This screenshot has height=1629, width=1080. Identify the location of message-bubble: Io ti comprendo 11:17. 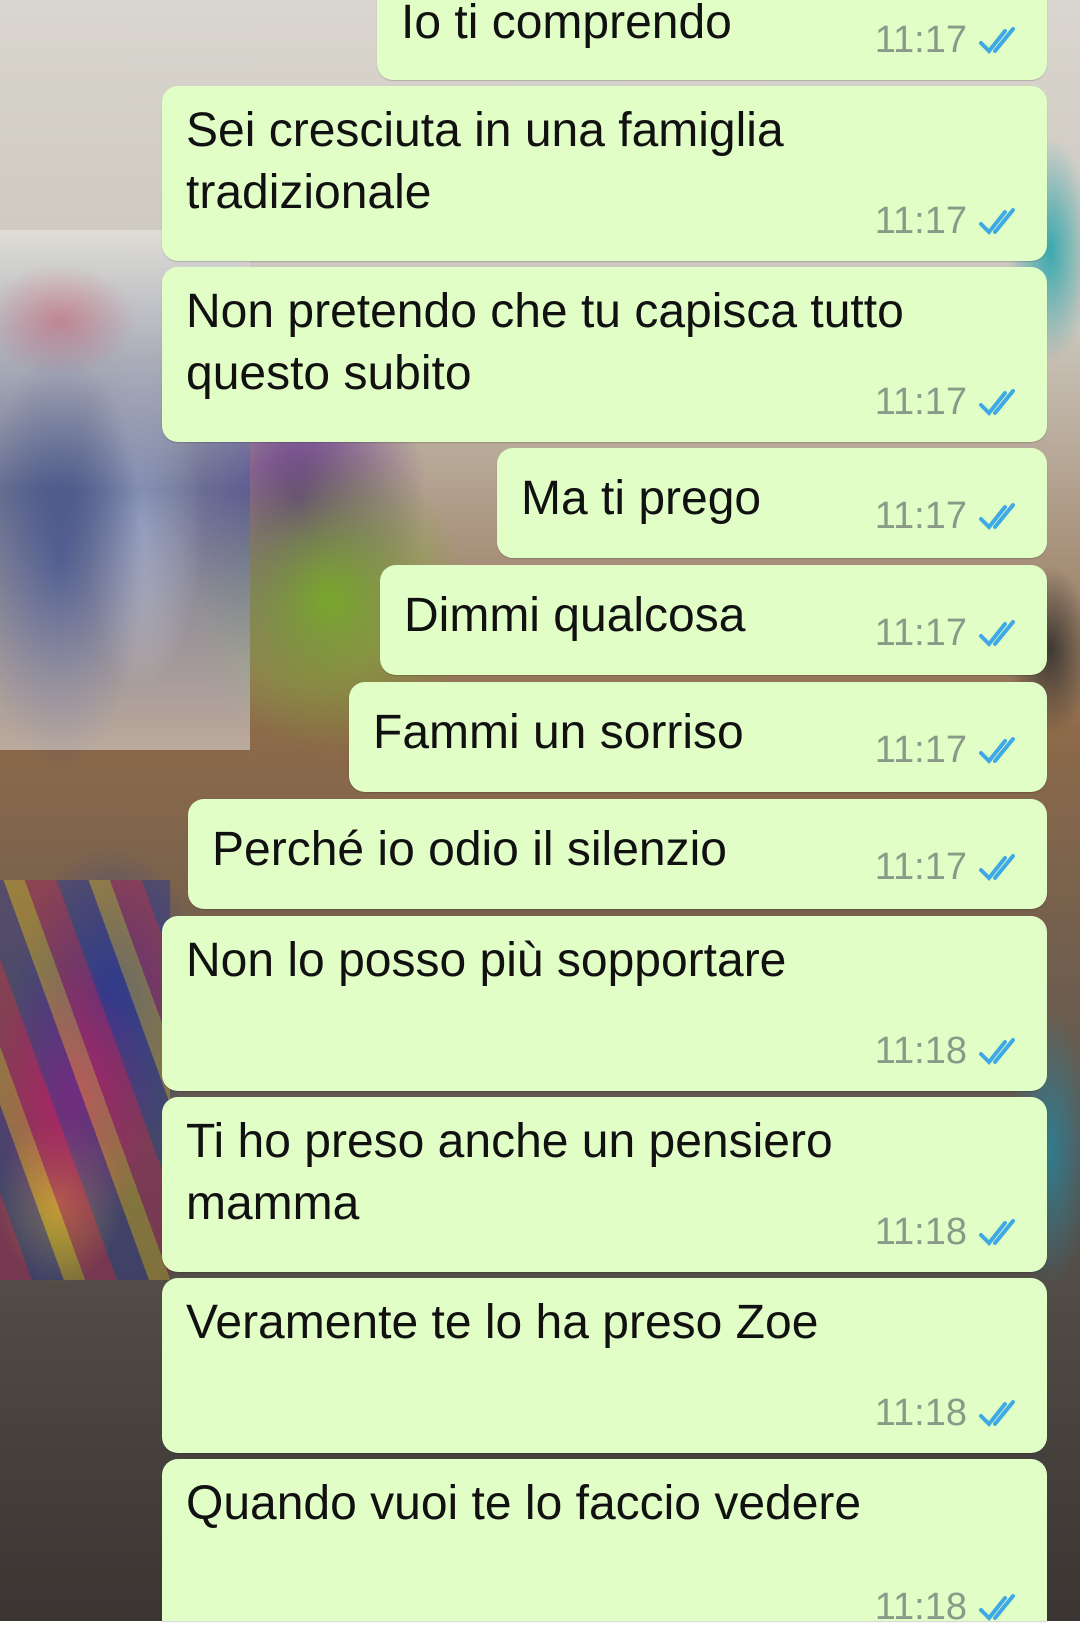
(712, 40).